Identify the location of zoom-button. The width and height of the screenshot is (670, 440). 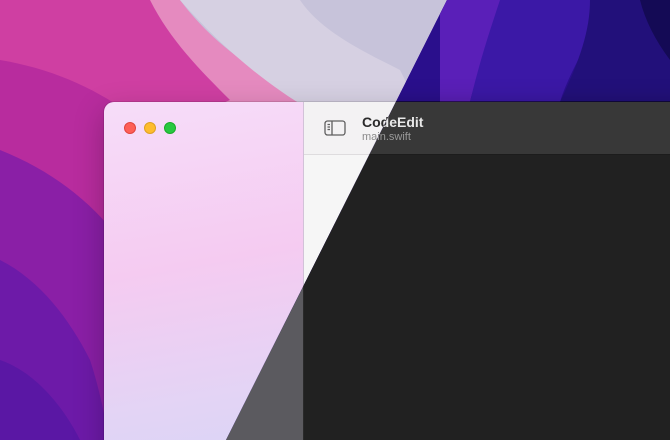
(170, 128).